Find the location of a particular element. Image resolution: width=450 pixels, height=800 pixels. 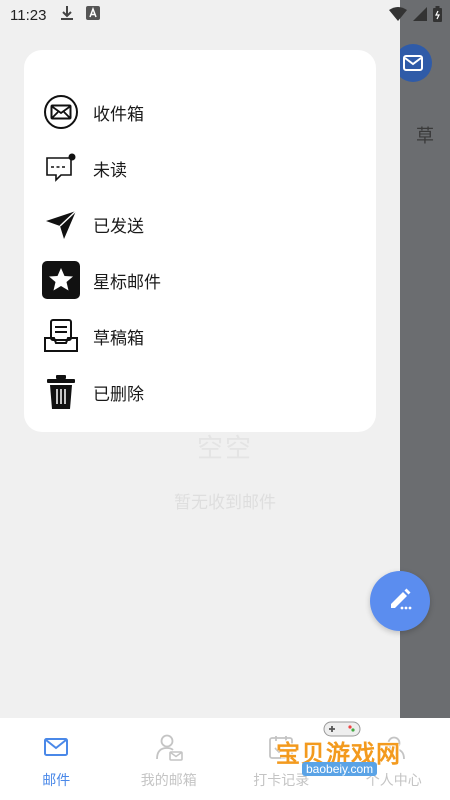

drawer-item-drafts: 草稿箱 is located at coordinates (200, 336).